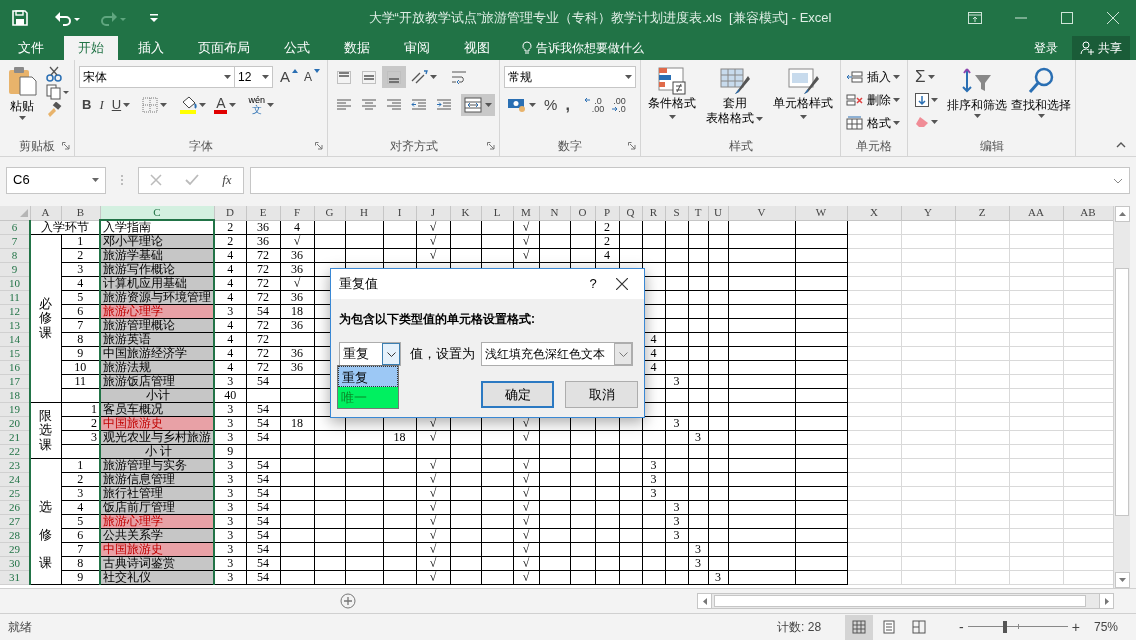 The height and width of the screenshot is (640, 1136). I want to click on customize-icon, so click(154, 18).